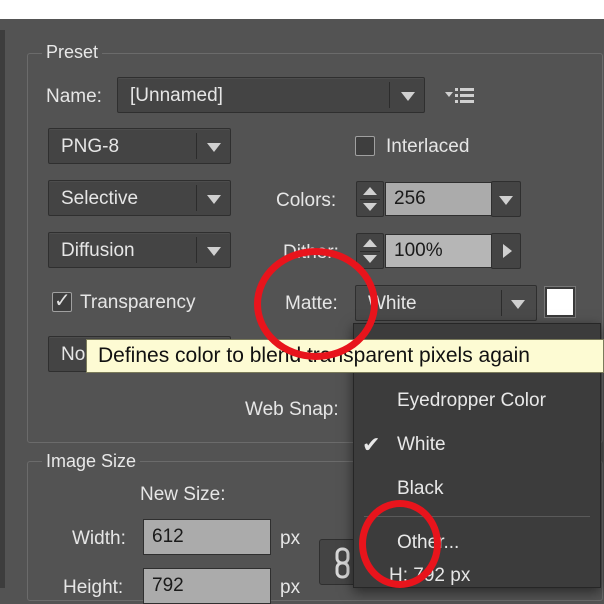 The image size is (604, 604). I want to click on width-unit: px, so click(290, 538).